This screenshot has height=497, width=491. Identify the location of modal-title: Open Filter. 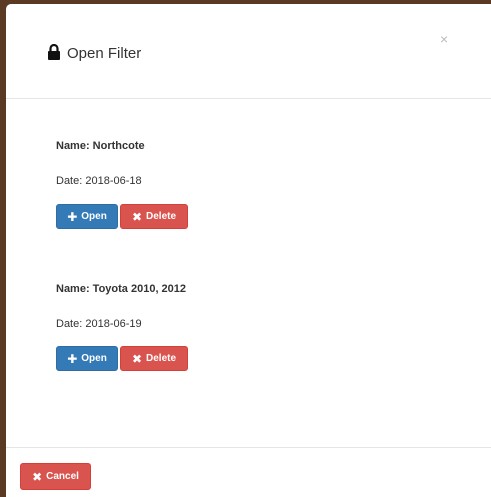
(104, 53).